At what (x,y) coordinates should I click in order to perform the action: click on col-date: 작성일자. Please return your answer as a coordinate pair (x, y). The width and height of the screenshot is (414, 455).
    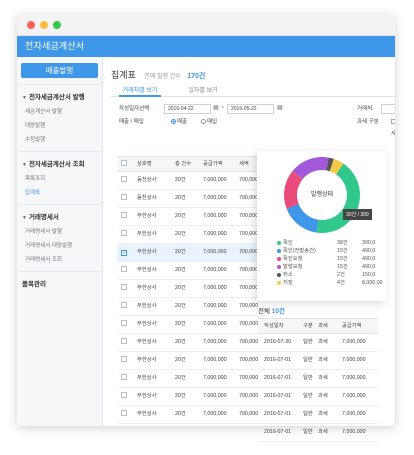
    Looking at the image, I should click on (274, 326).